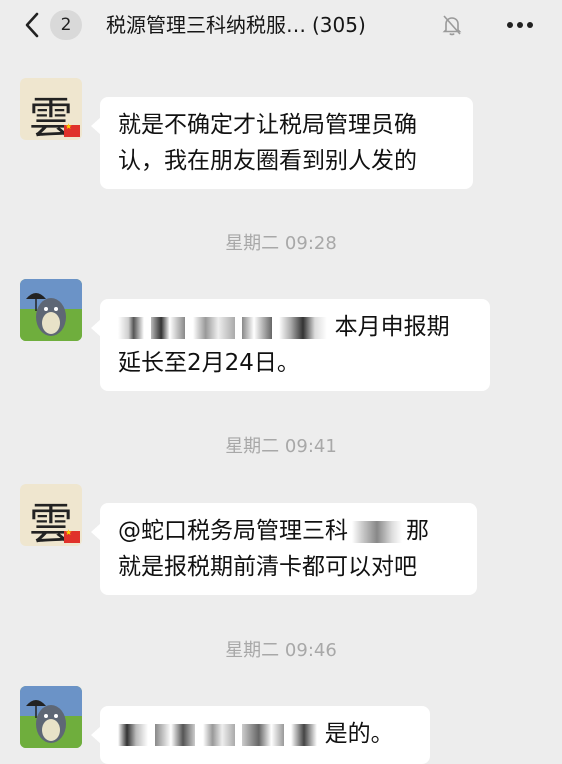 This screenshot has width=562, height=764. I want to click on message-line: 是的。, so click(265, 734).